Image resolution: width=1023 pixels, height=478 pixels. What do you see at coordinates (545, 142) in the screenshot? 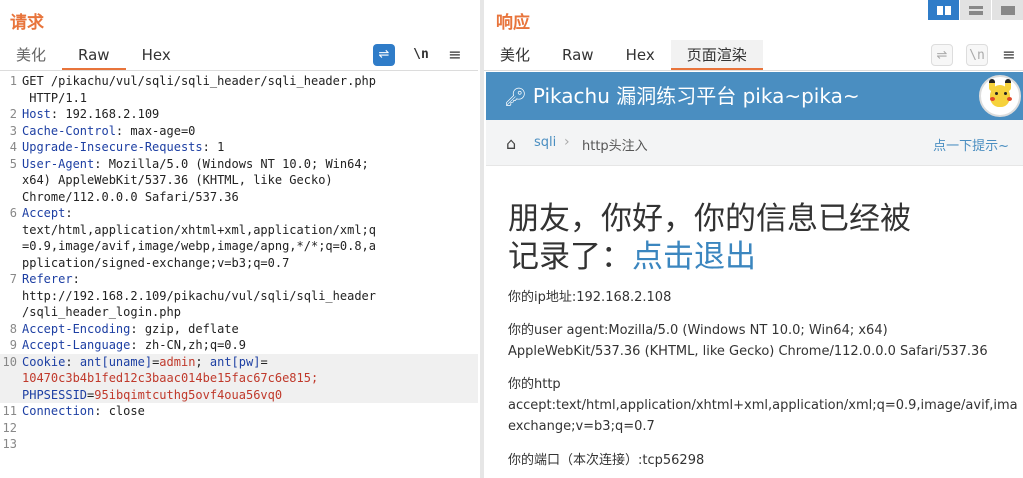
I see `breadcrumb-sqli-link: sqli` at bounding box center [545, 142].